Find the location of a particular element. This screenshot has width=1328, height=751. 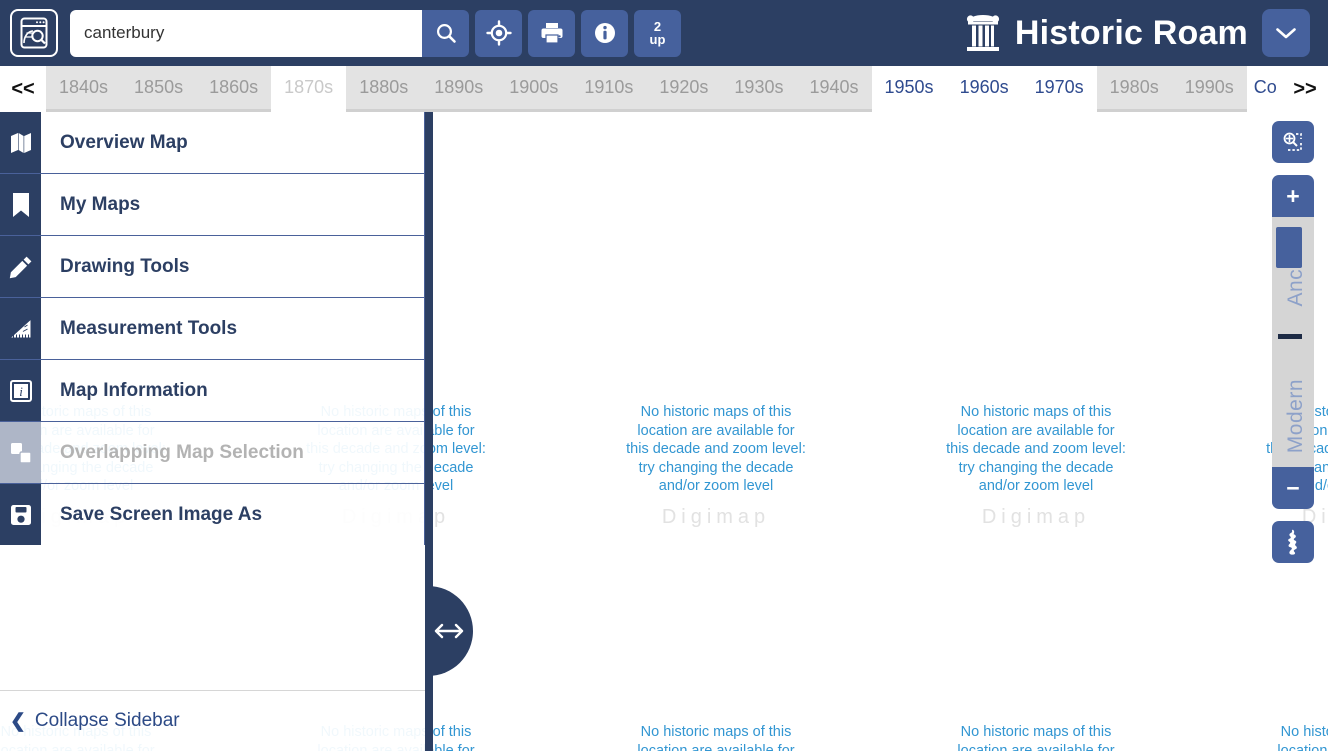

info-button is located at coordinates (604, 33).